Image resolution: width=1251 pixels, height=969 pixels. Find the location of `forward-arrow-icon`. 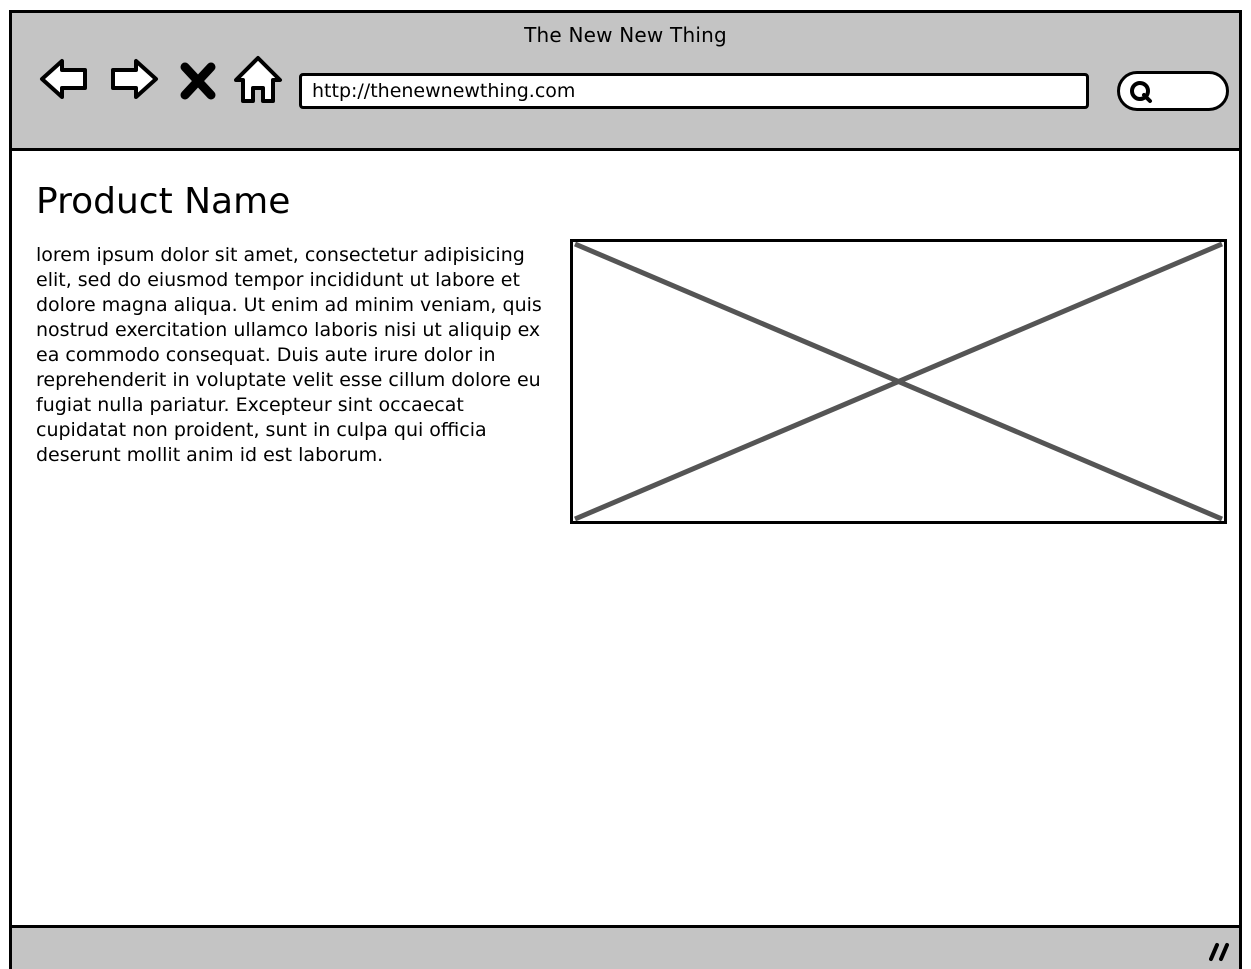

forward-arrow-icon is located at coordinates (134, 79).